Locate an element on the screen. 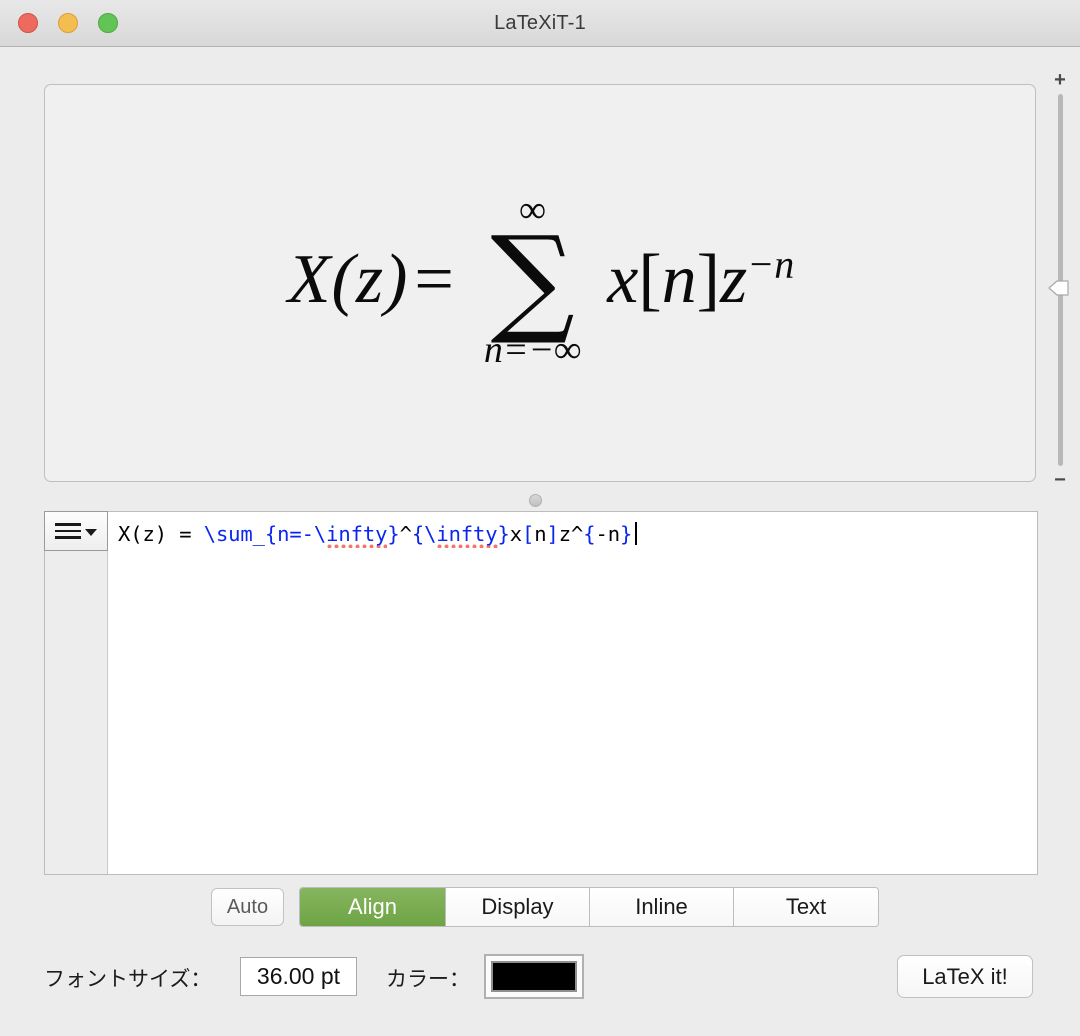 This screenshot has width=1080, height=1036. title-bar: LaTeXiT-1 is located at coordinates (540, 23).